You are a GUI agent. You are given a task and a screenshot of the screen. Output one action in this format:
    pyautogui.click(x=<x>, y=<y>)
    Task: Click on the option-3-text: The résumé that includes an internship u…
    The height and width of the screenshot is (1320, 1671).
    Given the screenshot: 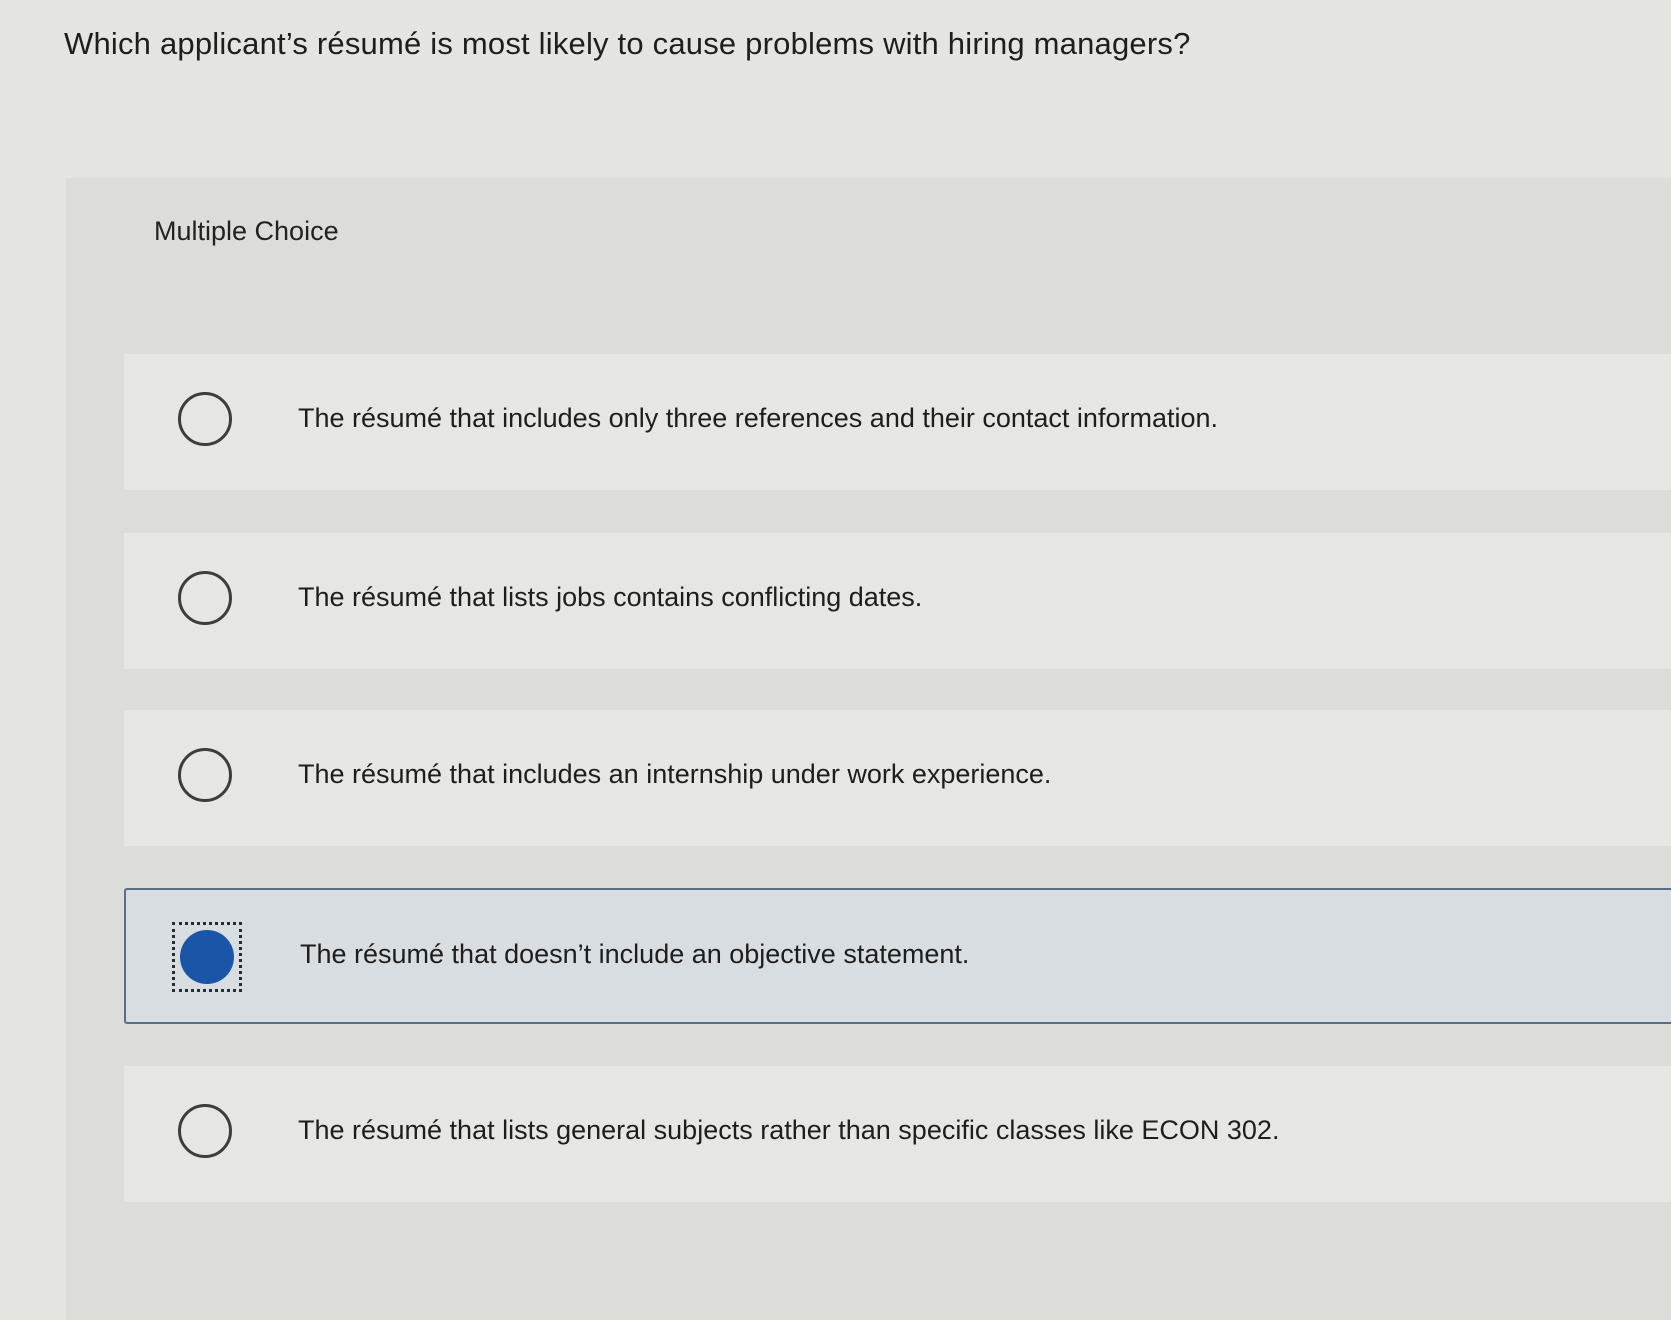 What is the action you would take?
    pyautogui.click(x=675, y=774)
    